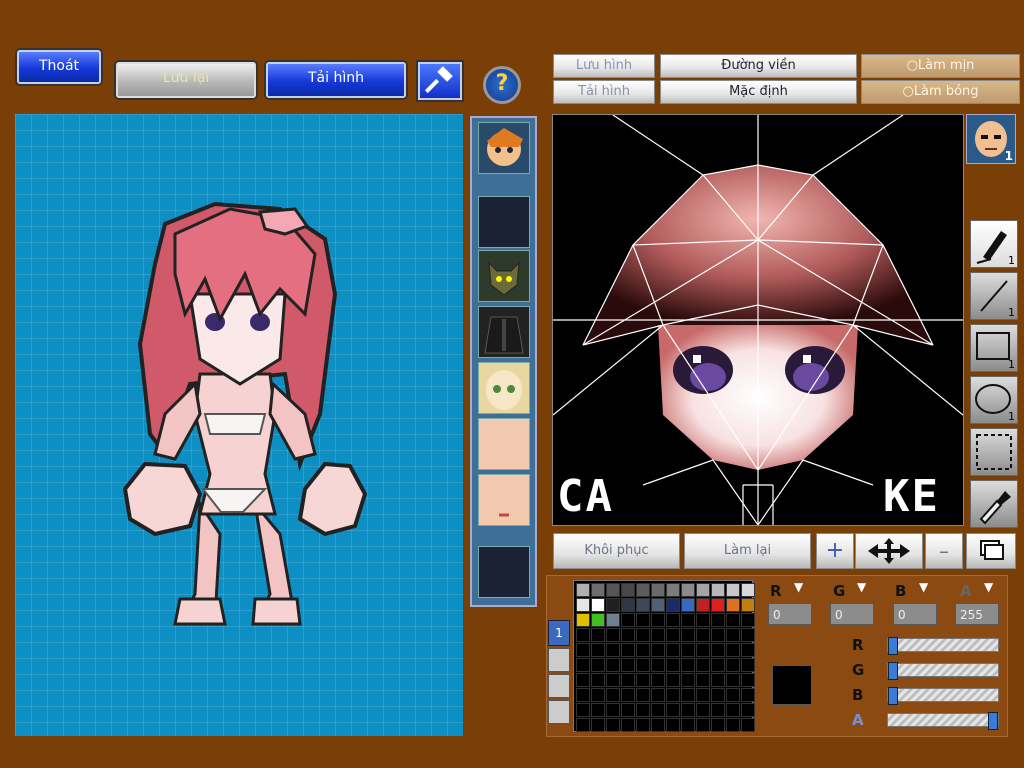 This screenshot has height=768, width=1024. I want to click on alpha-slider-knob, so click(993, 721).